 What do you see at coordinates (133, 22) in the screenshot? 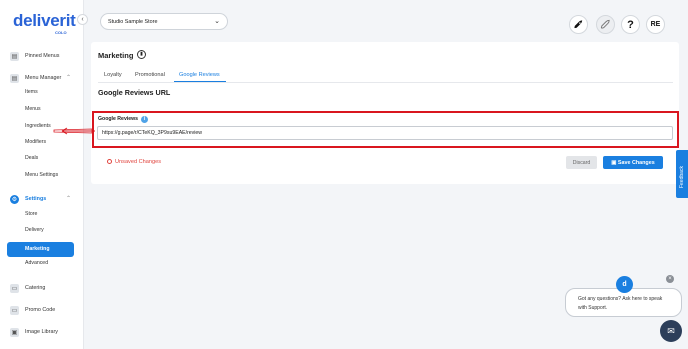
I see `store-select-value: Studio Sample Store` at bounding box center [133, 22].